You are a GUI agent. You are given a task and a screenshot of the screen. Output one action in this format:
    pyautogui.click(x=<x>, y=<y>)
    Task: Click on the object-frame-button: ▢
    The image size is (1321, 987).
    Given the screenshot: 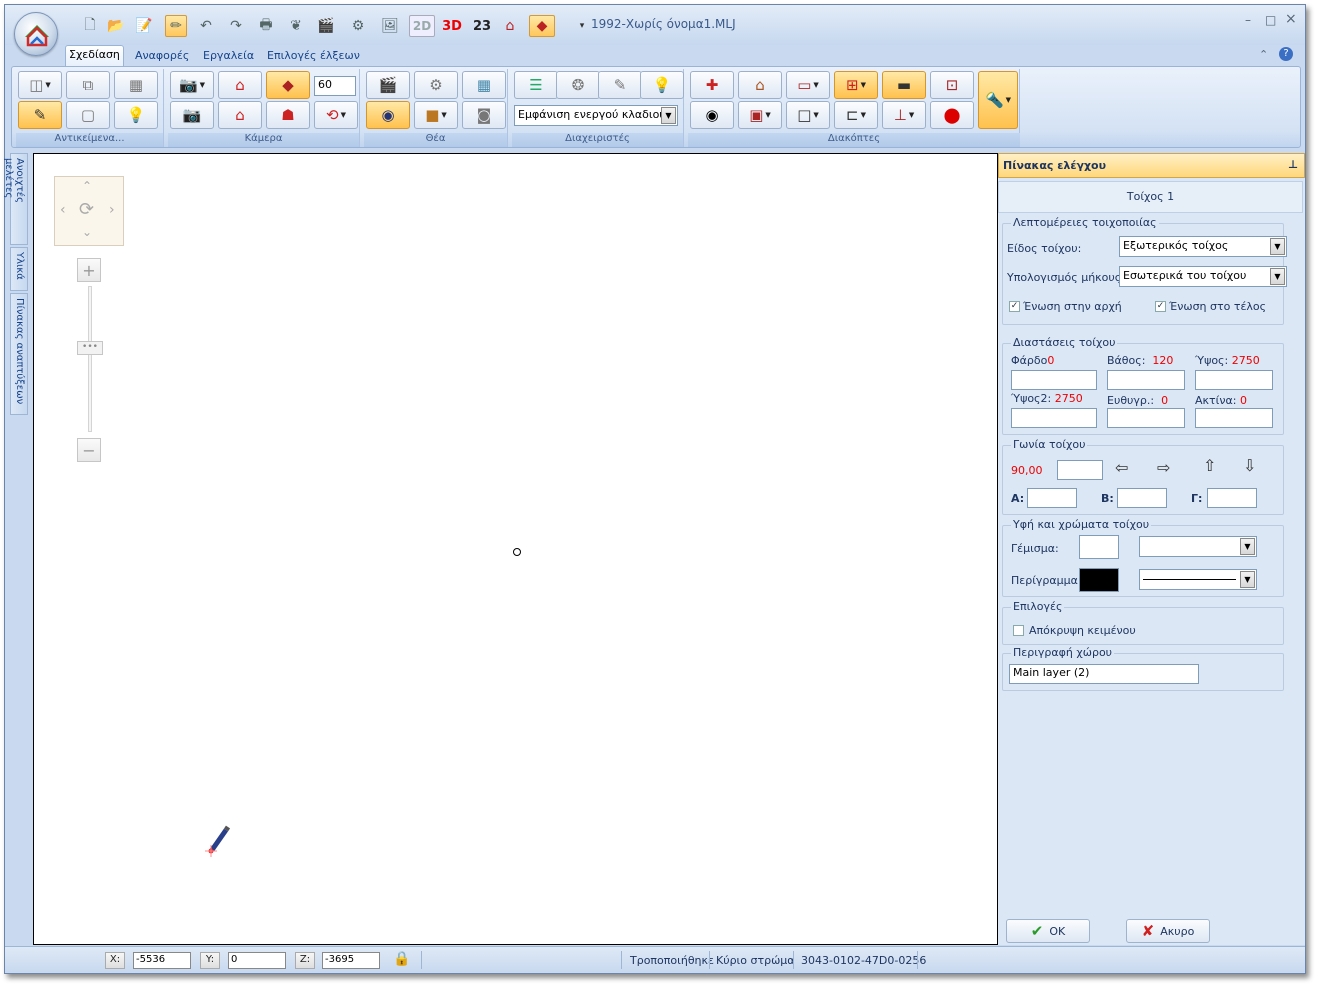 What is the action you would take?
    pyautogui.click(x=88, y=115)
    